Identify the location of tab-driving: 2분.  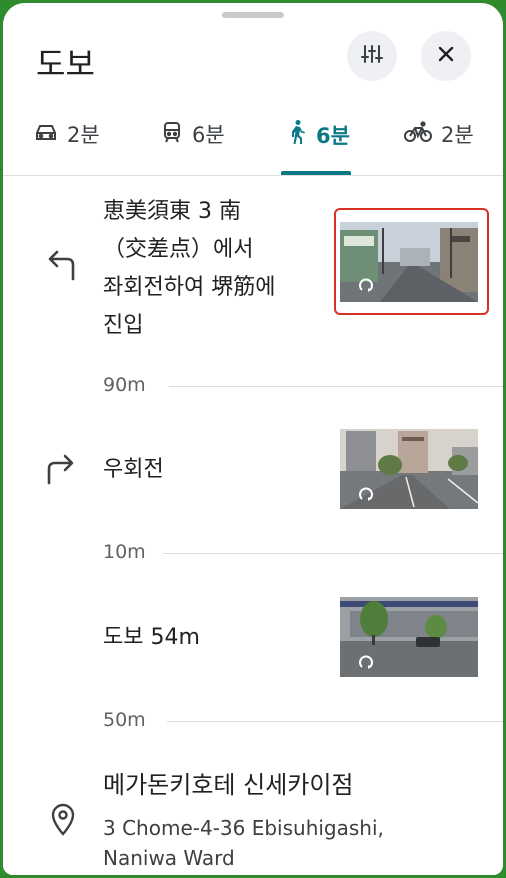
(66, 134).